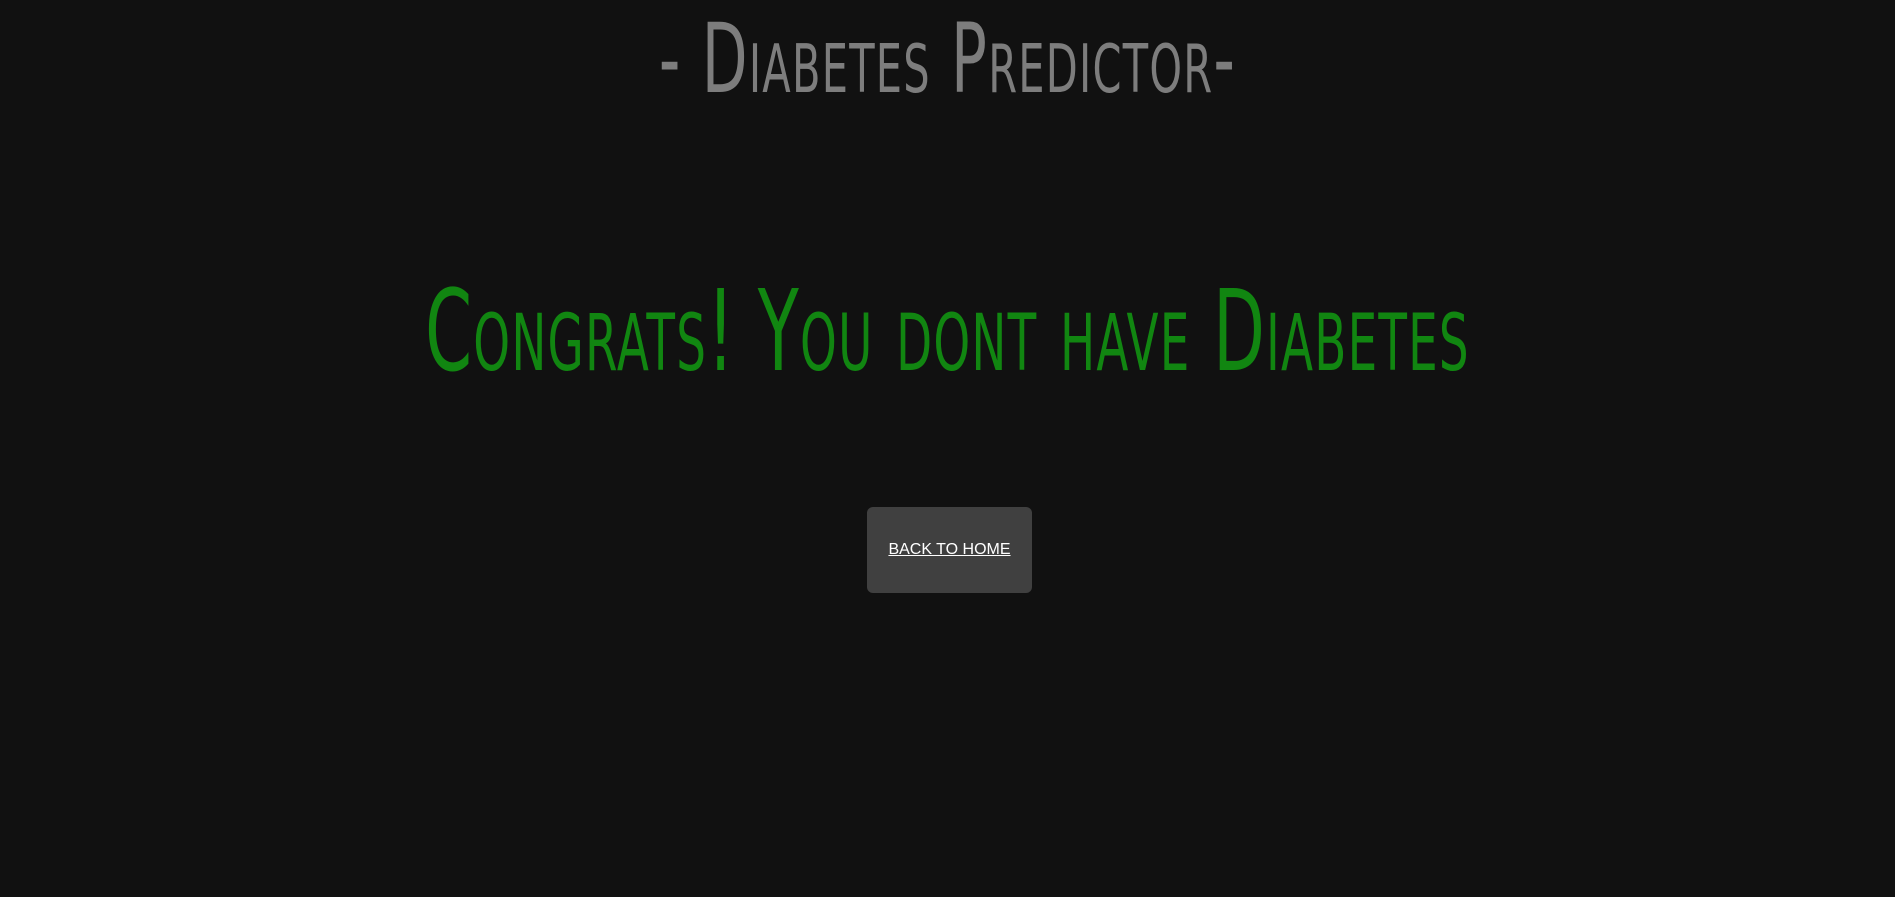 This screenshot has width=1895, height=897. I want to click on back-to-home-button: BACK TO HOME, so click(949, 550).